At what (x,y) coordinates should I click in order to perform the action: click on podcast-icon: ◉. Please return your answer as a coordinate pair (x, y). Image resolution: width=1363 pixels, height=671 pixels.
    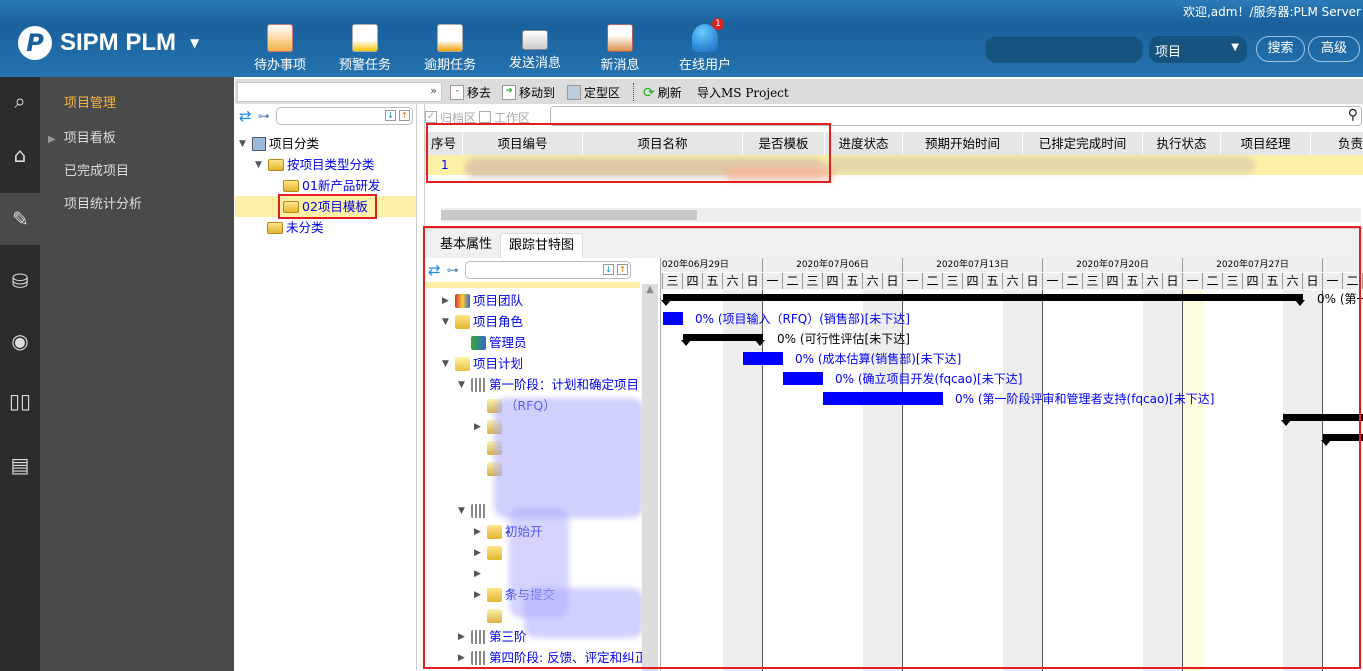
    Looking at the image, I should click on (20, 341).